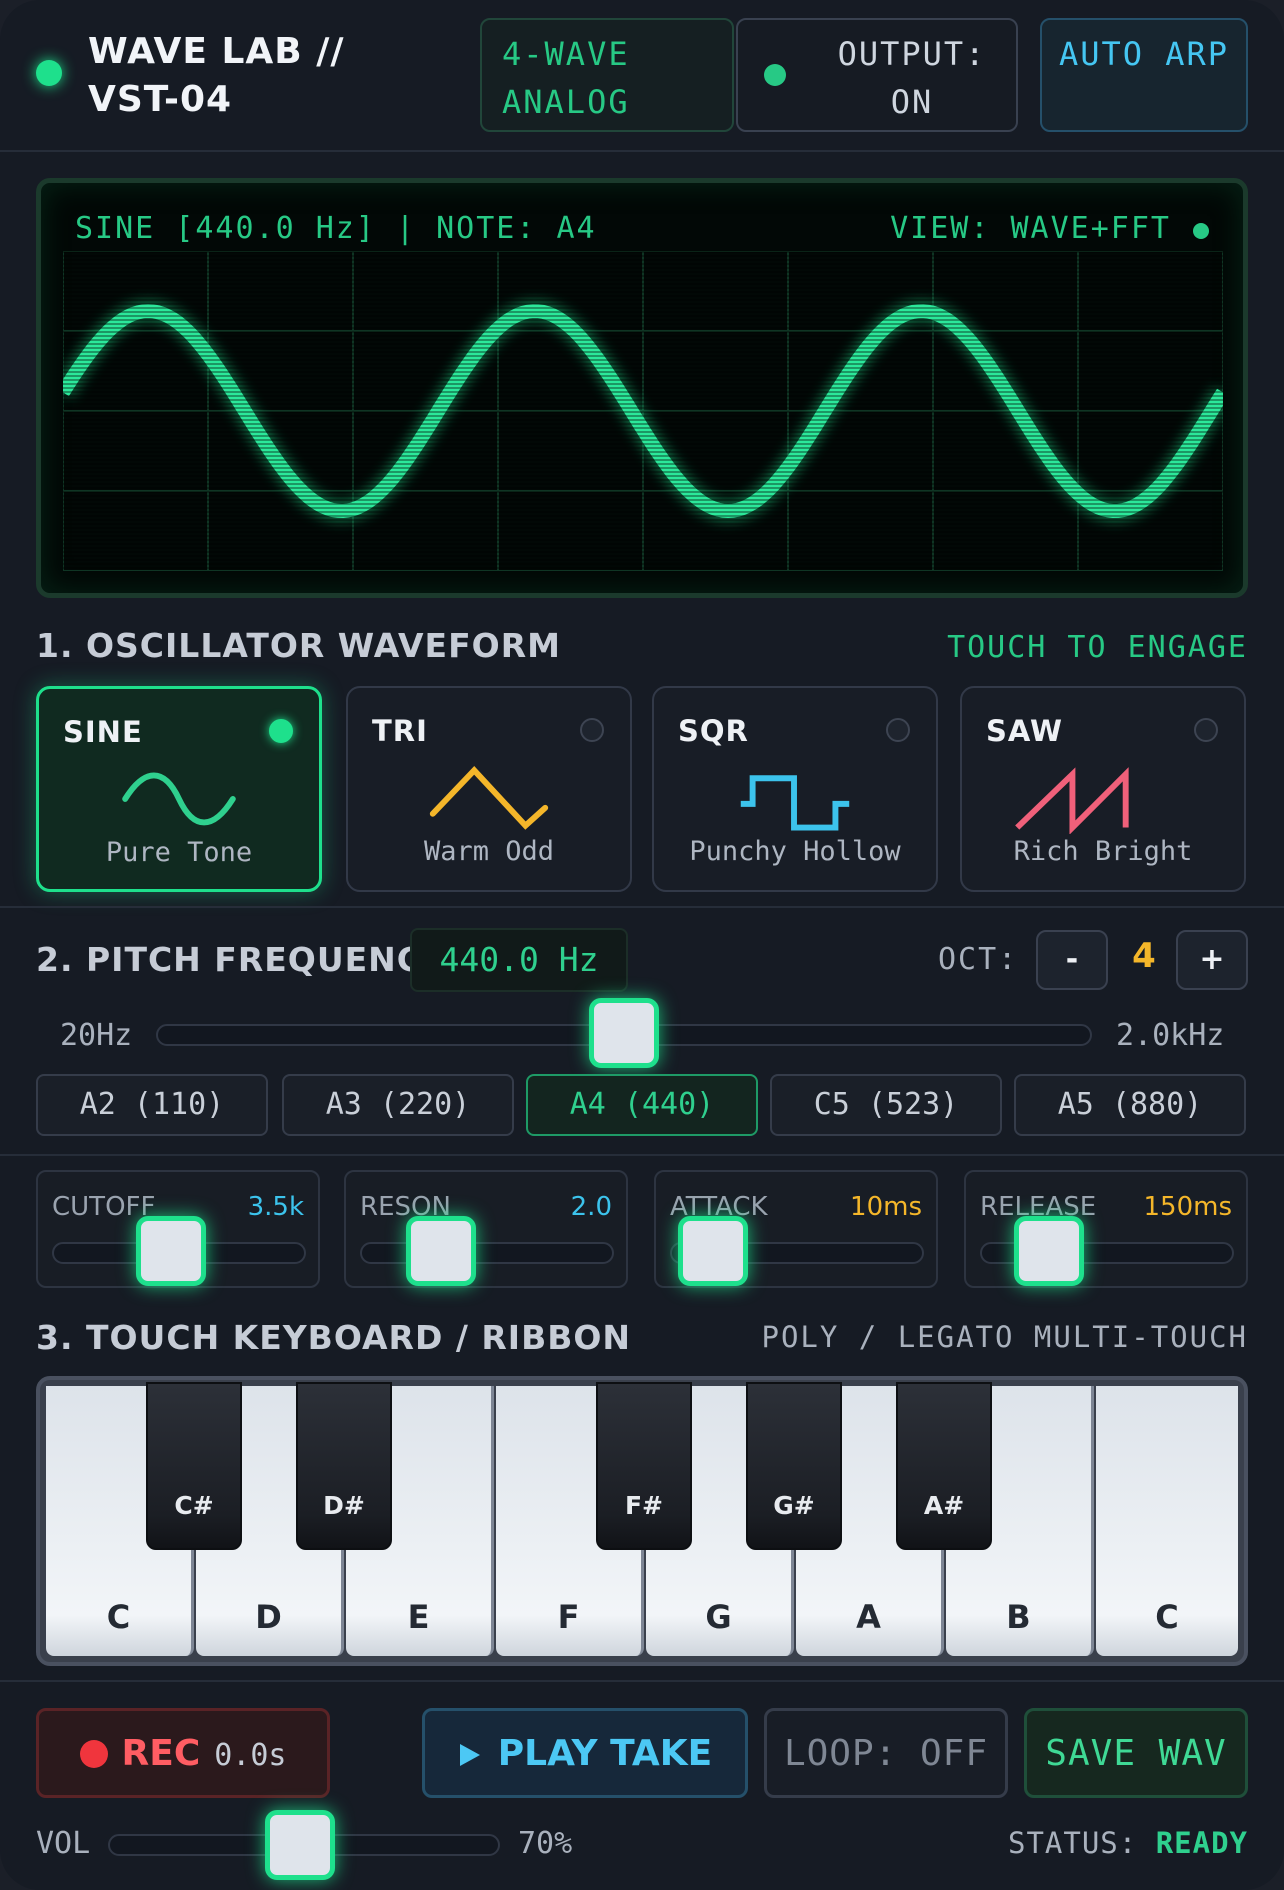 This screenshot has height=1890, width=1284. Describe the element at coordinates (400, 731) in the screenshot. I see `wave-card-name: TRI` at that location.